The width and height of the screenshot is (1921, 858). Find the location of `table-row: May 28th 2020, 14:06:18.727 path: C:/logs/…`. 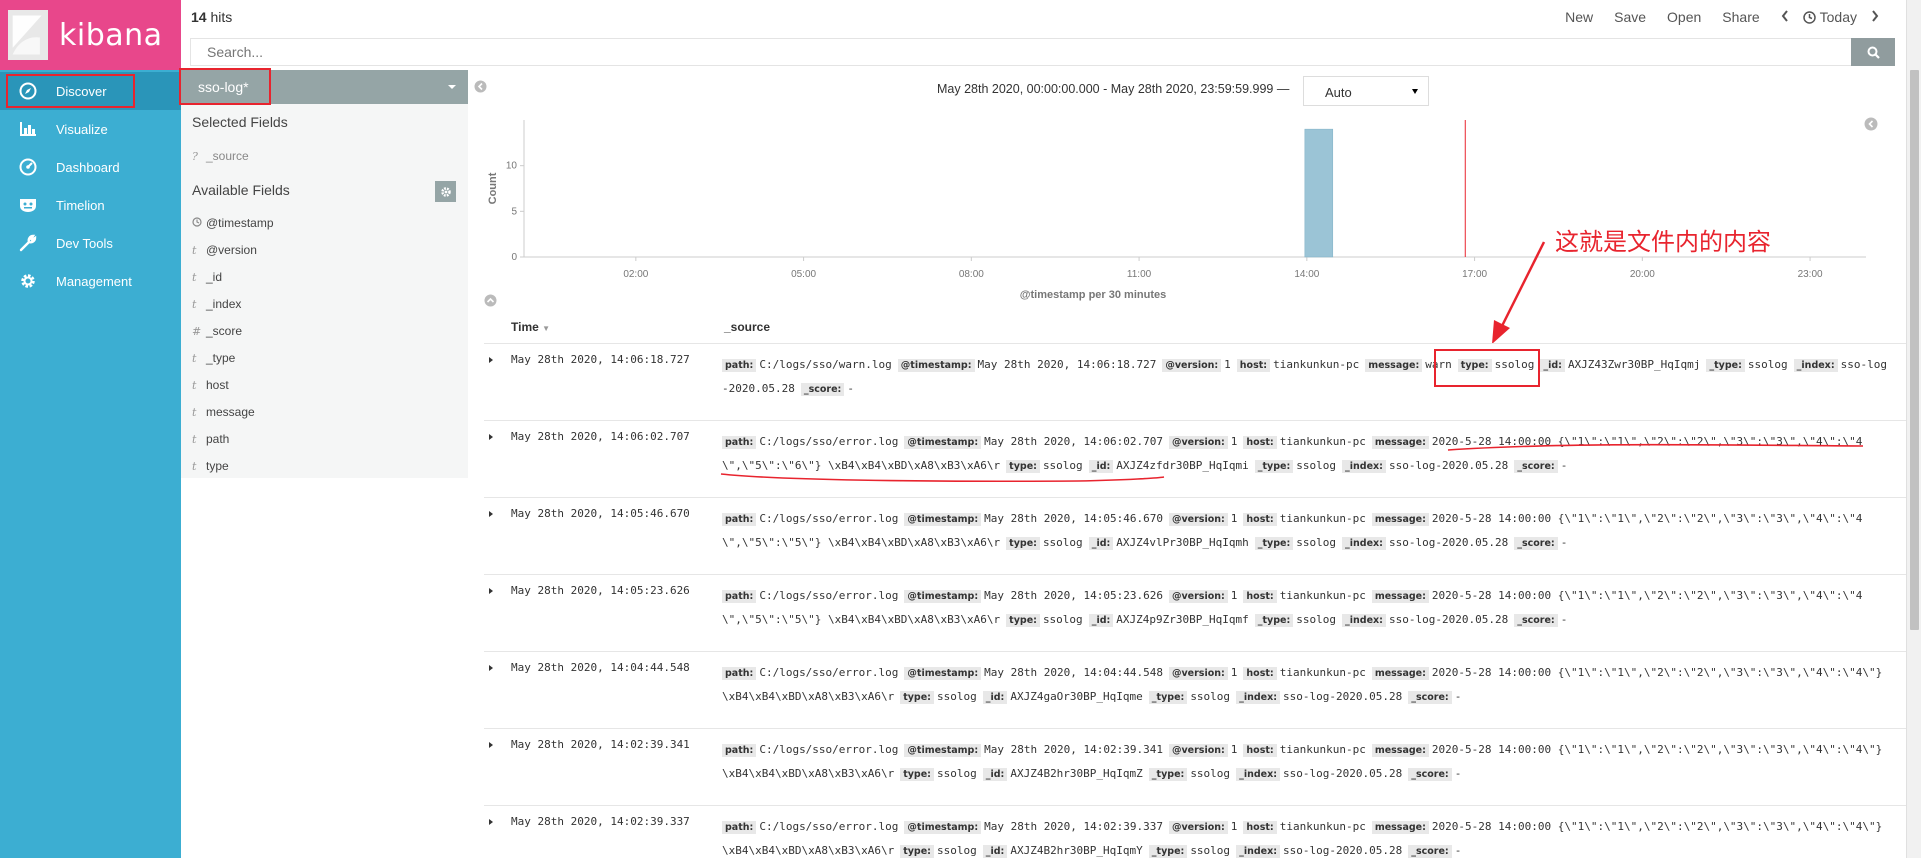

table-row: May 28th 2020, 14:06:18.727 path: C:/logs/… is located at coordinates (1195, 382).